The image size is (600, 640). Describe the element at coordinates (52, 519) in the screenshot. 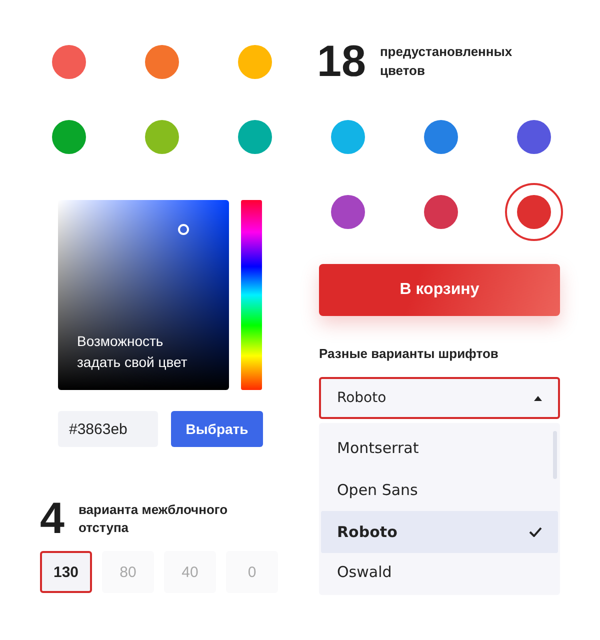

I see `spacing-count: 4` at that location.